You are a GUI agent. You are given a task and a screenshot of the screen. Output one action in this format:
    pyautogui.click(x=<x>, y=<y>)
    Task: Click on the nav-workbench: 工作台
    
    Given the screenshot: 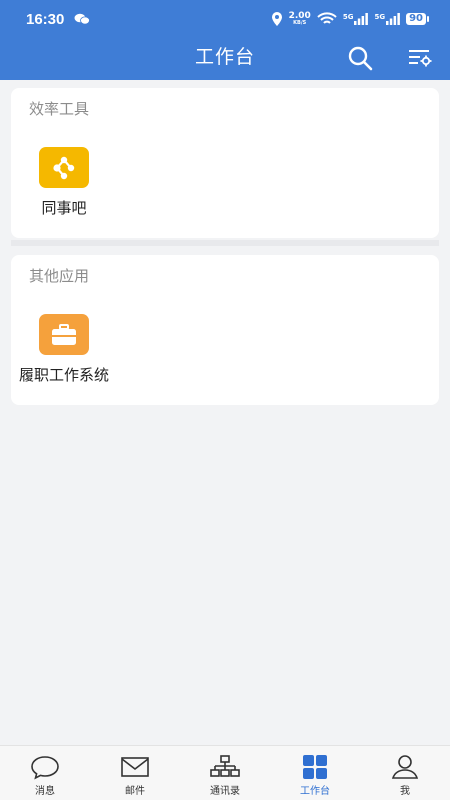 What is the action you would take?
    pyautogui.click(x=315, y=773)
    